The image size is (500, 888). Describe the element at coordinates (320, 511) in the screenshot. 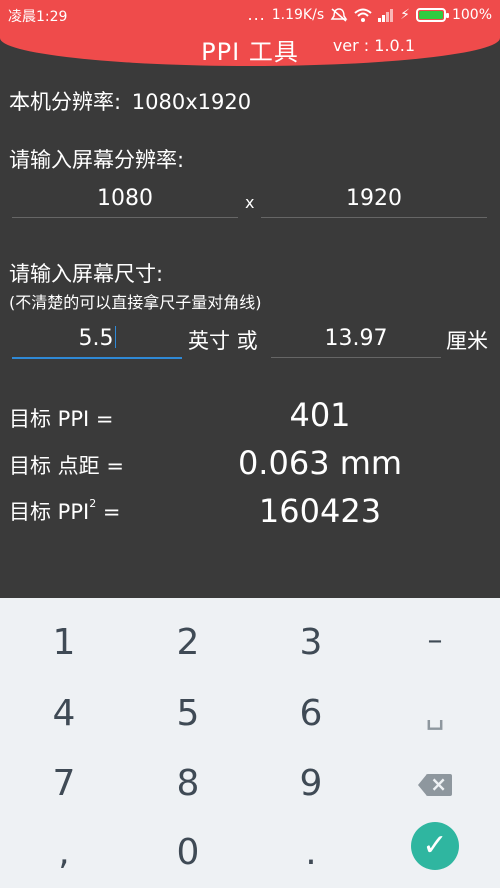

I see `ppi-squared-value: 160423` at that location.